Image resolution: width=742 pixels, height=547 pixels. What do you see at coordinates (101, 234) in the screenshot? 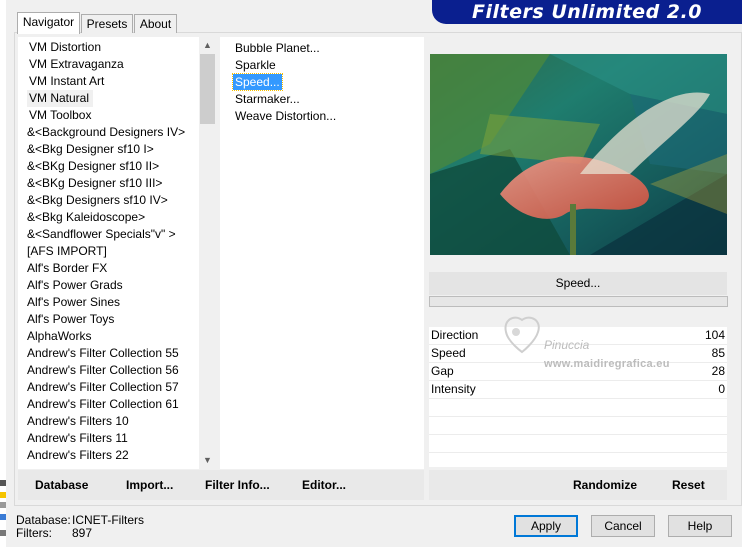
I see `category-item: &<Sandflower Specials"v" >` at bounding box center [101, 234].